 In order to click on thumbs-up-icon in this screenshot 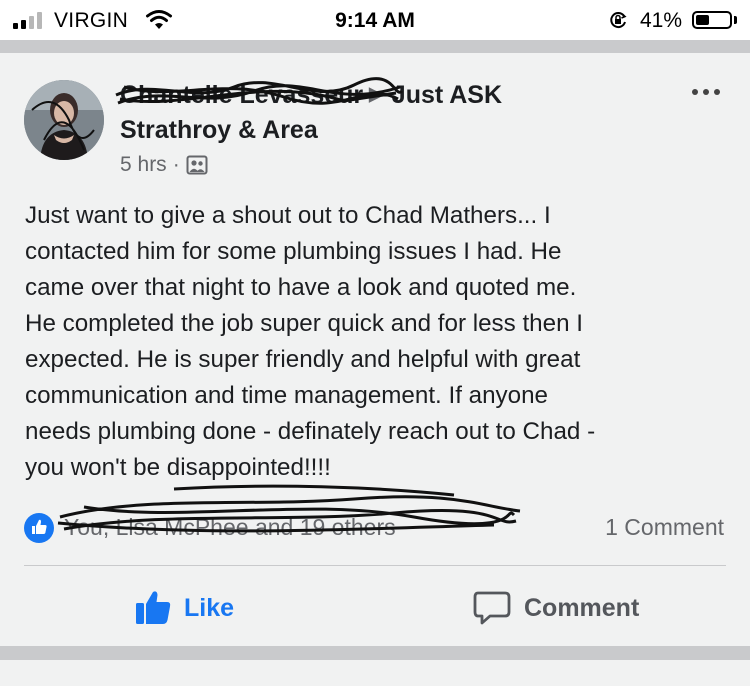, I will do `click(153, 607)`.